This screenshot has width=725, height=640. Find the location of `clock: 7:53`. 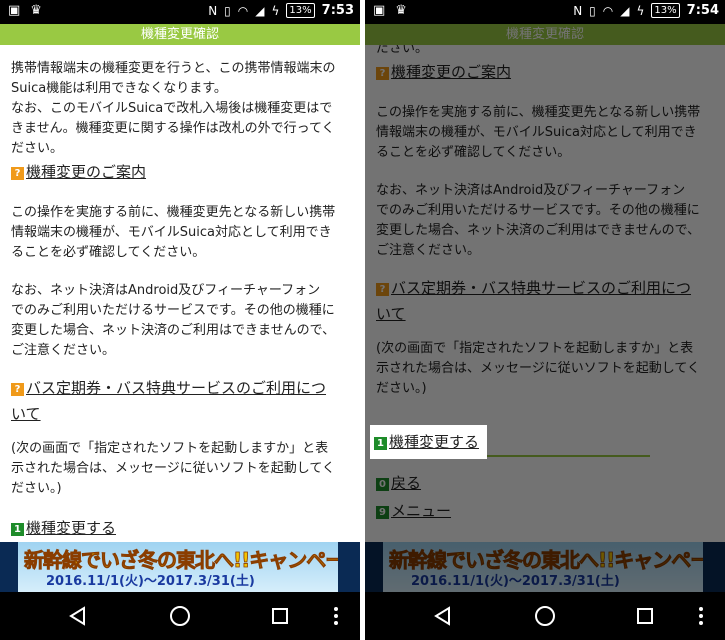

clock: 7:53 is located at coordinates (337, 10).